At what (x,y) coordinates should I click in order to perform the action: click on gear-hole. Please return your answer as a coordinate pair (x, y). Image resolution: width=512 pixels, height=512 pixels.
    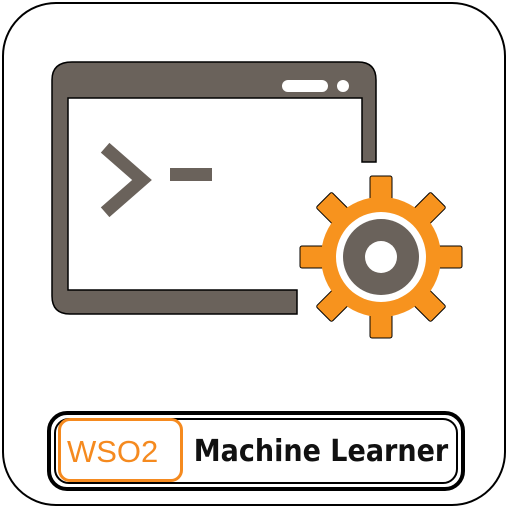
    Looking at the image, I should click on (381, 257).